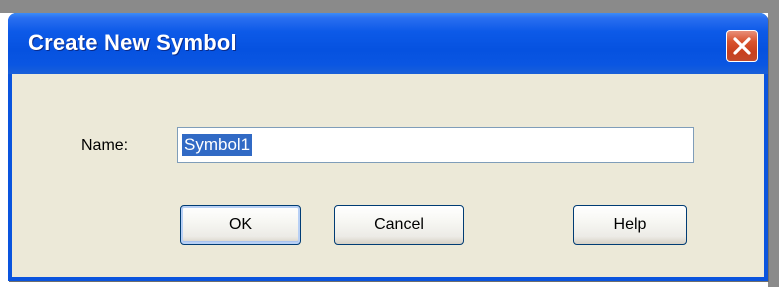 This screenshot has width=779, height=287. I want to click on close-icon, so click(742, 46).